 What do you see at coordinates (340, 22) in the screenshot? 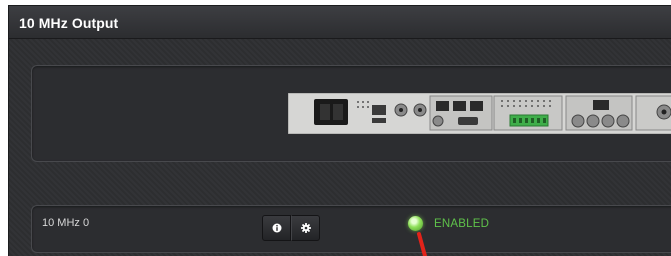
I see `panel-header: 10 MHz Output` at bounding box center [340, 22].